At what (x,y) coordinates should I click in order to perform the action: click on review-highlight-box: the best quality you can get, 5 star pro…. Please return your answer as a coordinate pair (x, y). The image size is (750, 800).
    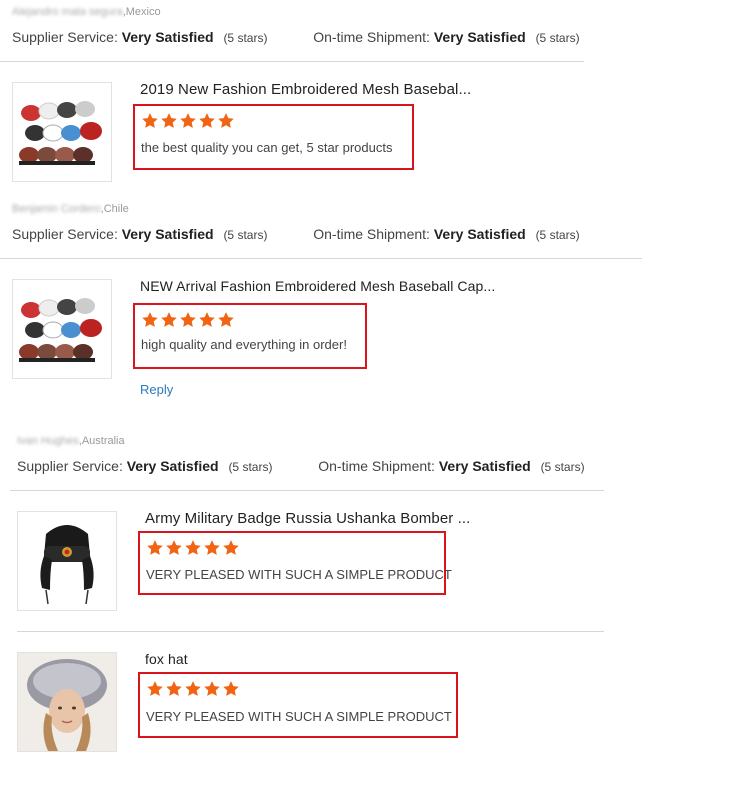
    Looking at the image, I should click on (273, 137).